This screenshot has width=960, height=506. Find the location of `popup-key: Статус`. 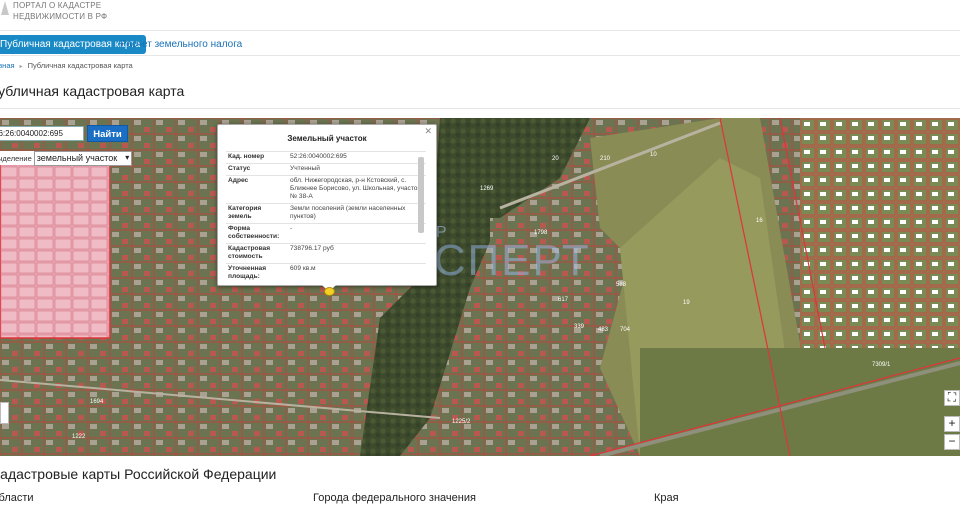

popup-key: Статус is located at coordinates (257, 169).